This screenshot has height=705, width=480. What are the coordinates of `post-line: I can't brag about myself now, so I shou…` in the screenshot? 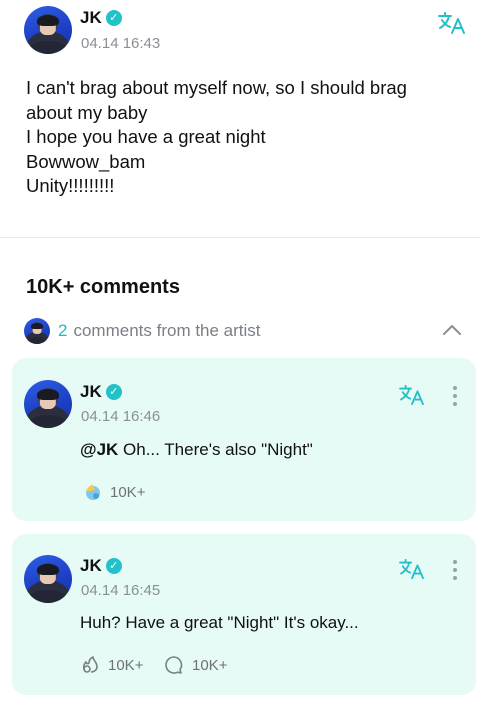 It's located at (216, 87).